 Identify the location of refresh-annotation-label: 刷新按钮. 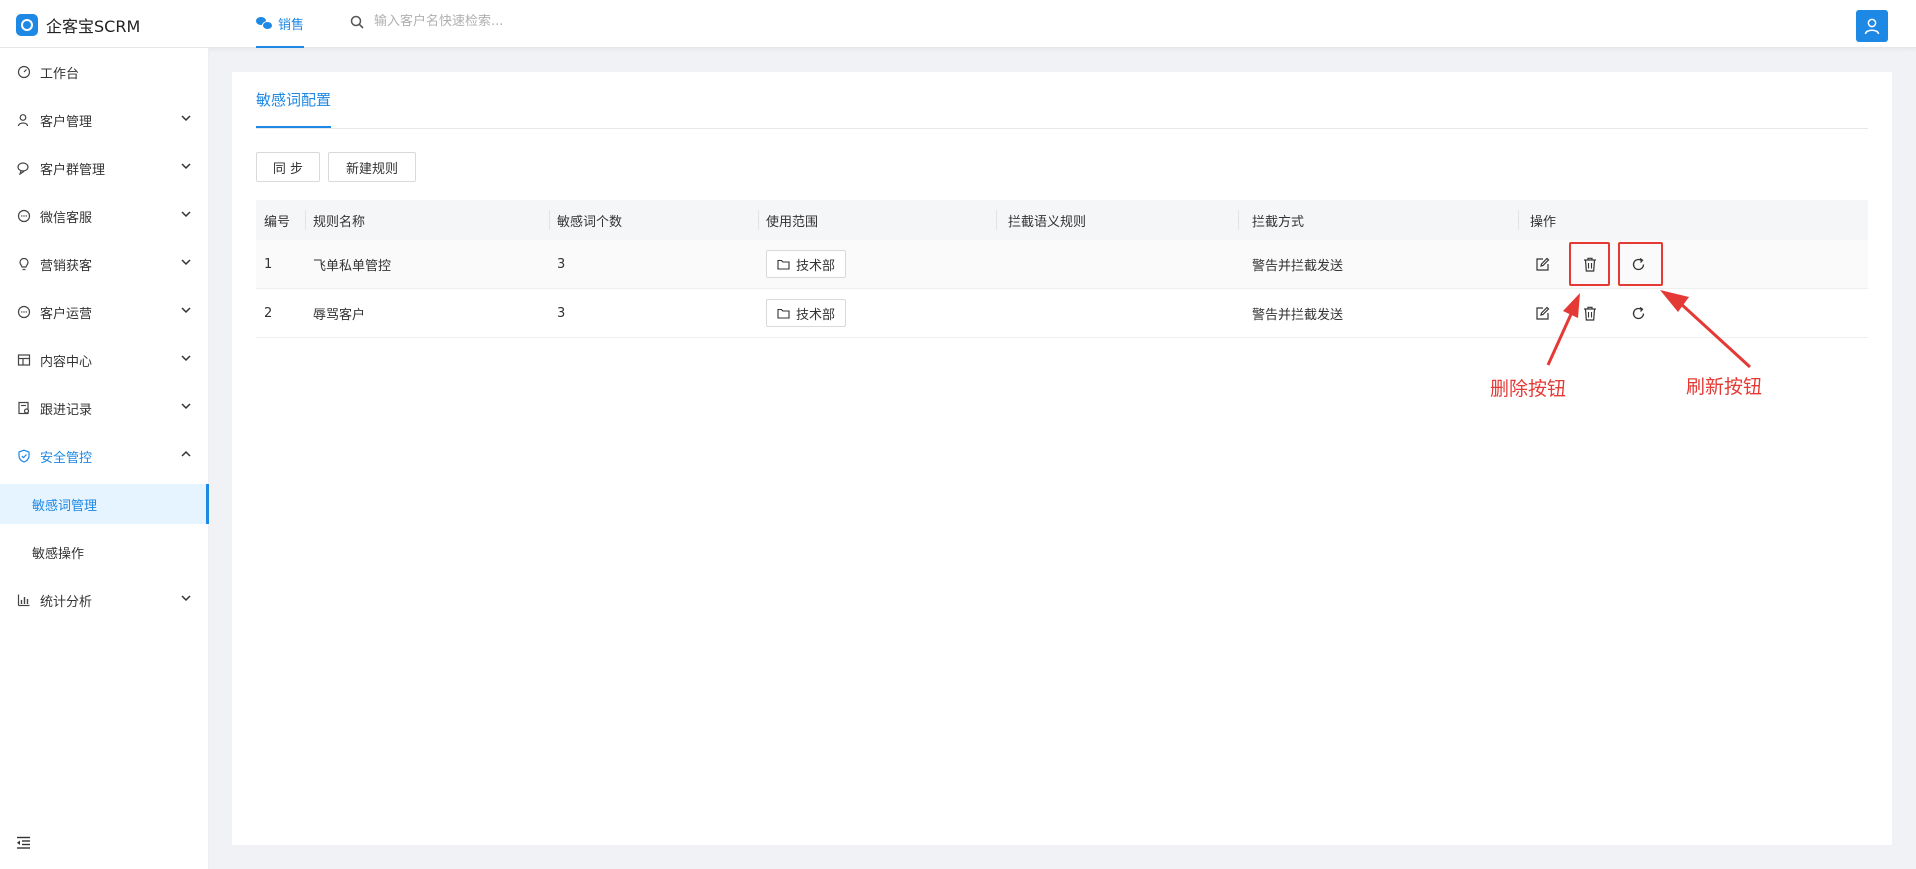
(1724, 387).